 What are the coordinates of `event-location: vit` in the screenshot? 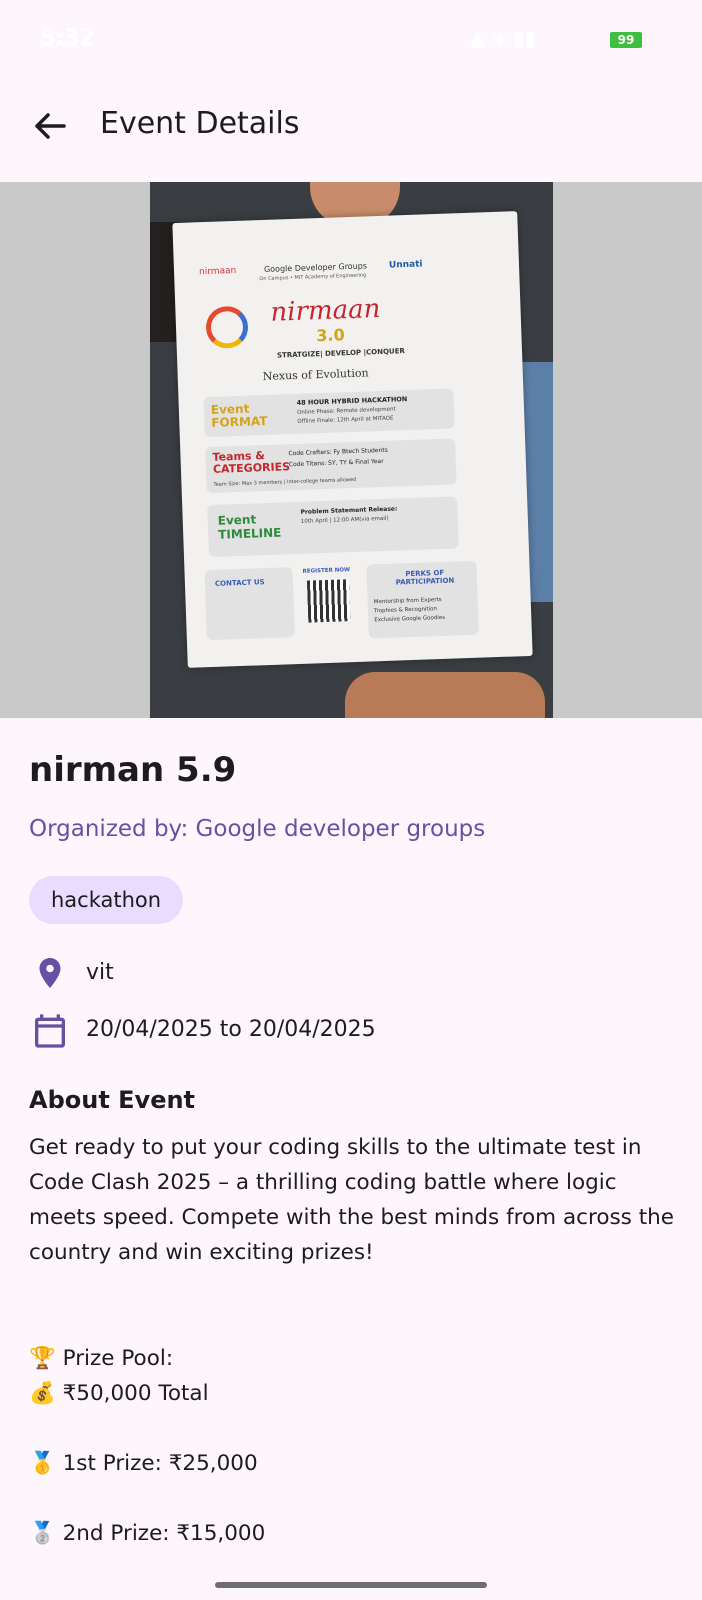 It's located at (100, 972).